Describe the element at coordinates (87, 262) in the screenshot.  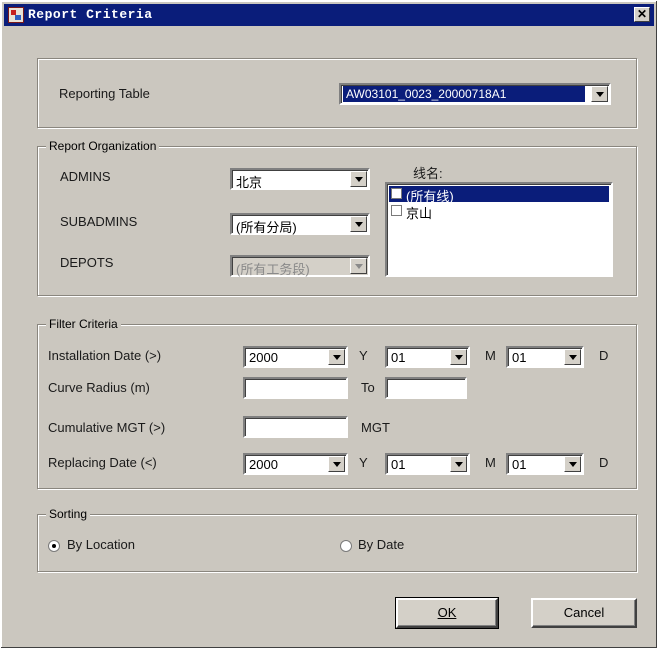
I see `depots-label: DEPOTS` at that location.